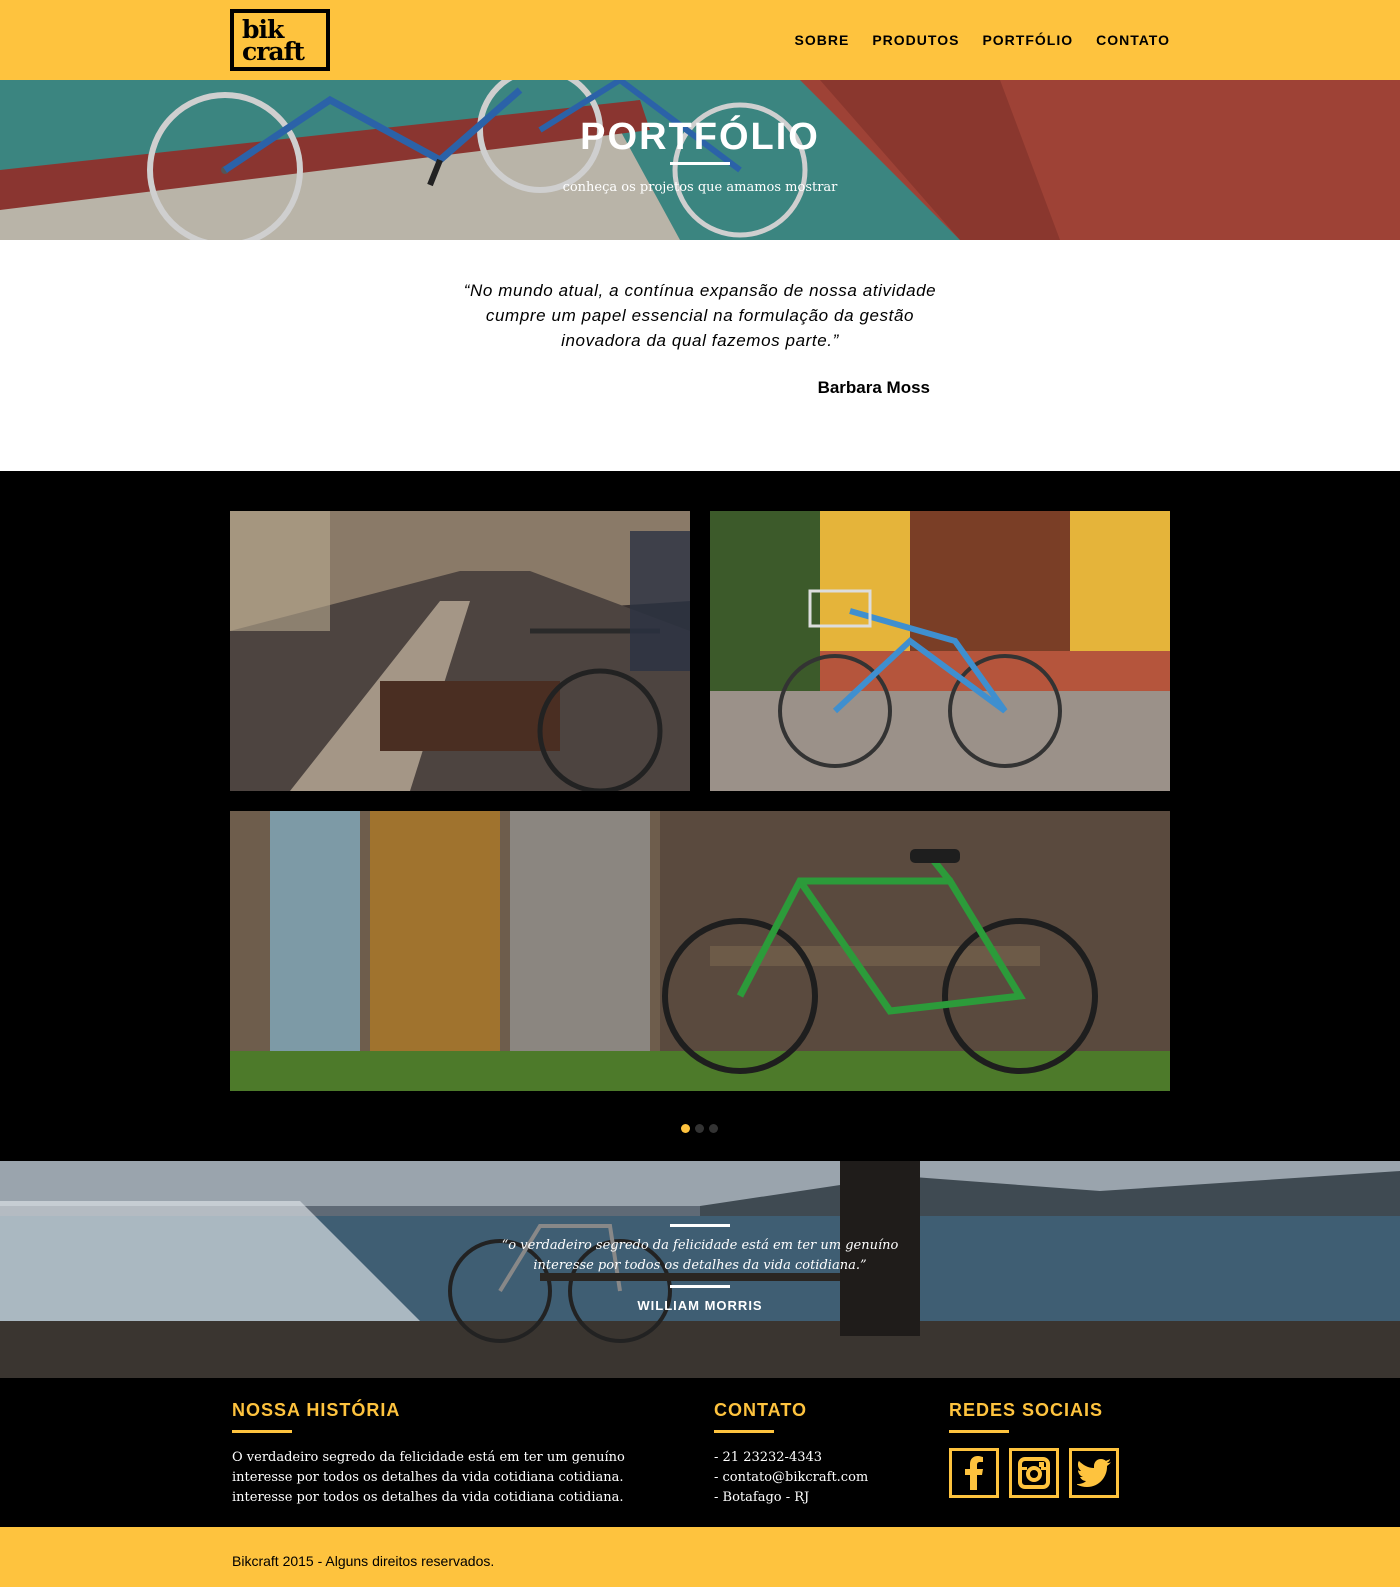  I want to click on footer-social-divider, so click(979, 1431).